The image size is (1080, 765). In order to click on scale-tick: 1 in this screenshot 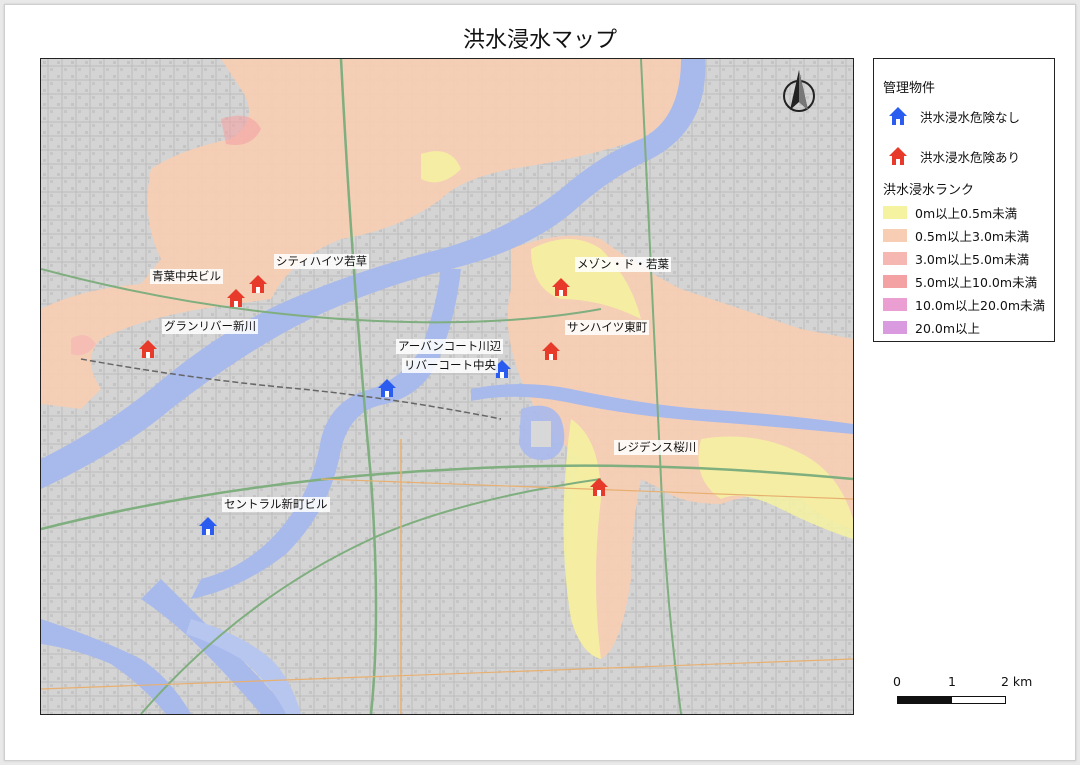, I will do `click(952, 681)`.